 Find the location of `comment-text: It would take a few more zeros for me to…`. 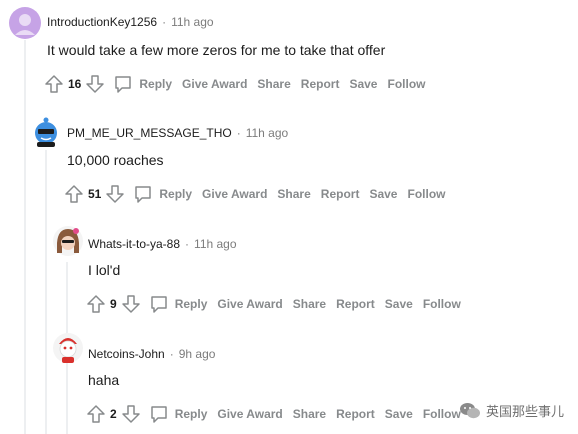

comment-text: It would take a few more zeros for me to… is located at coordinates (216, 50).